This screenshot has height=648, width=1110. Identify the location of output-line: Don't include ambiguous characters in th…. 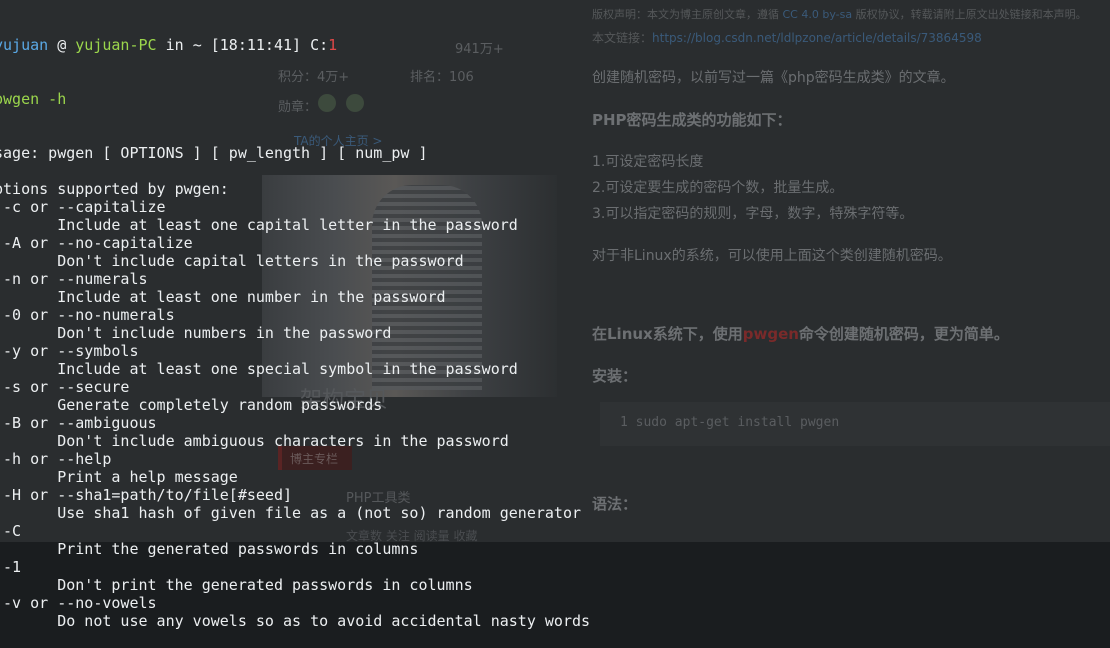
(254, 441).